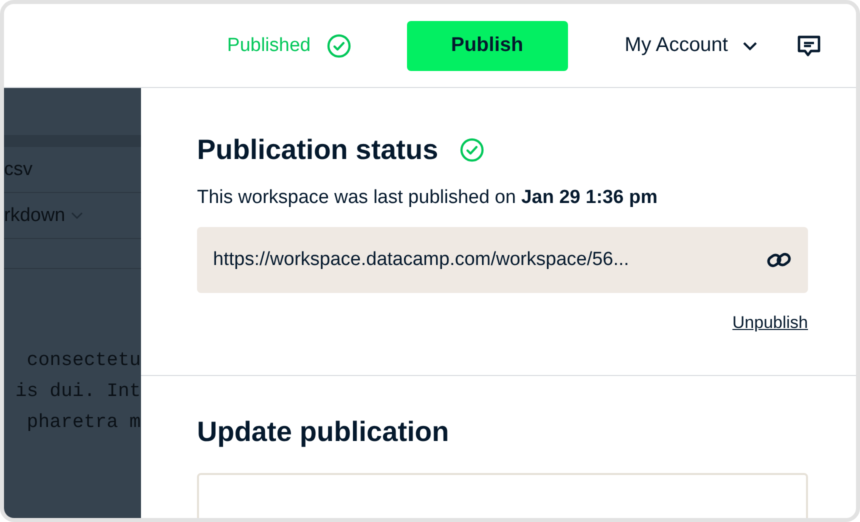 The image size is (860, 522). I want to click on link-icon, so click(779, 260).